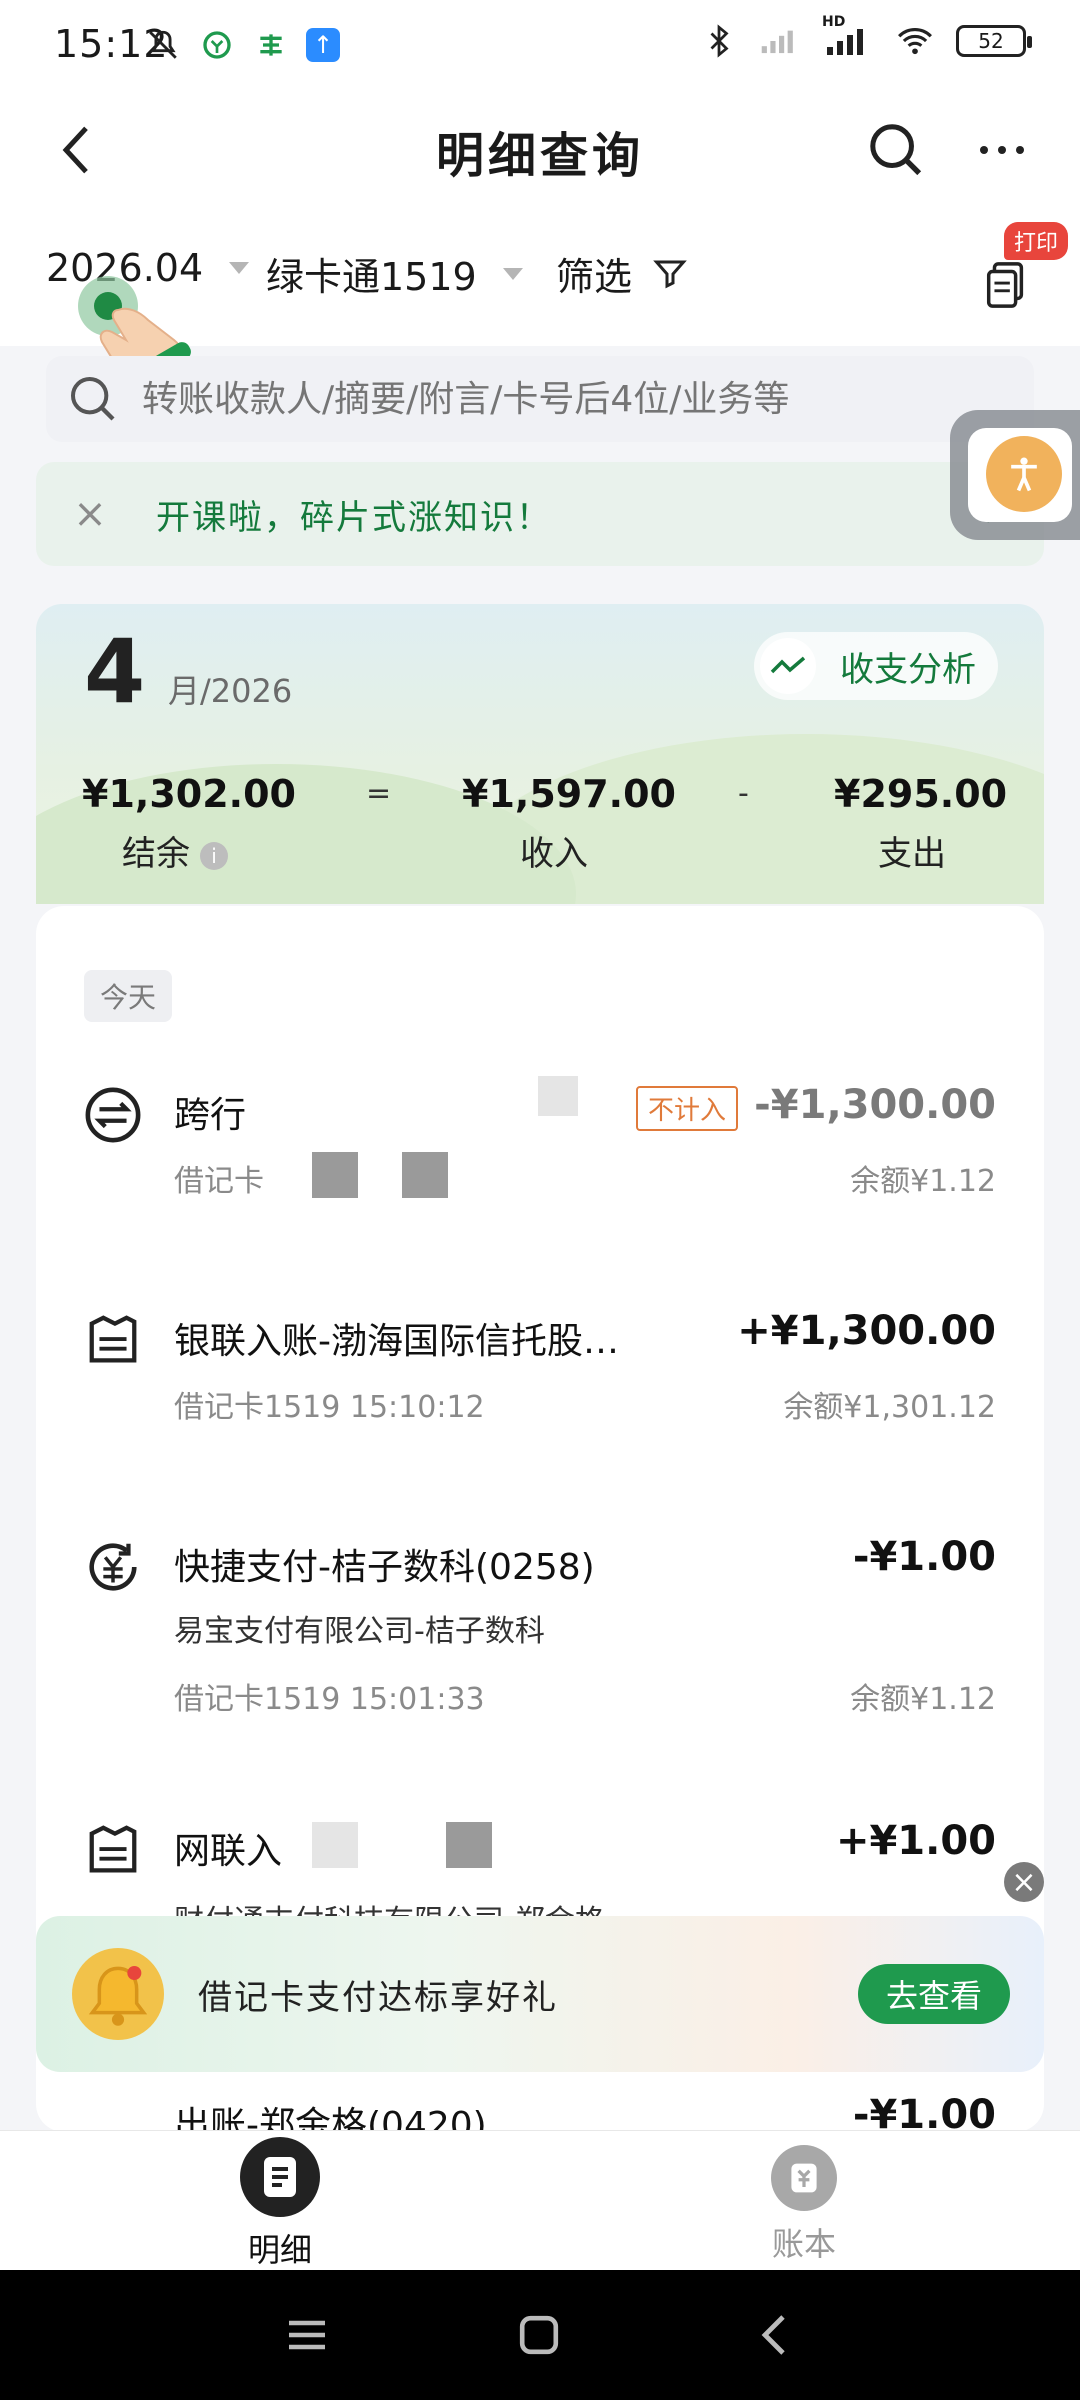  I want to click on app-header: 明细查询, so click(540, 156).